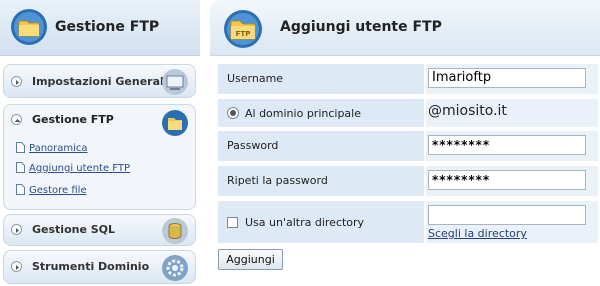 This screenshot has width=600, height=286. Describe the element at coordinates (361, 27) in the screenshot. I see `page-title: Aggiungi utente FTP` at that location.